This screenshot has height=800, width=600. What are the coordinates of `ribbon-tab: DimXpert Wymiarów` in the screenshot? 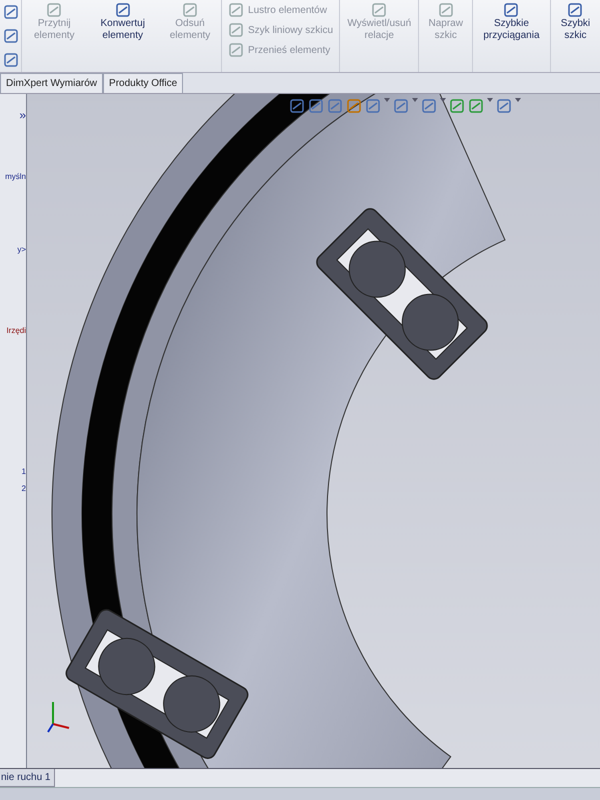 It's located at (52, 83).